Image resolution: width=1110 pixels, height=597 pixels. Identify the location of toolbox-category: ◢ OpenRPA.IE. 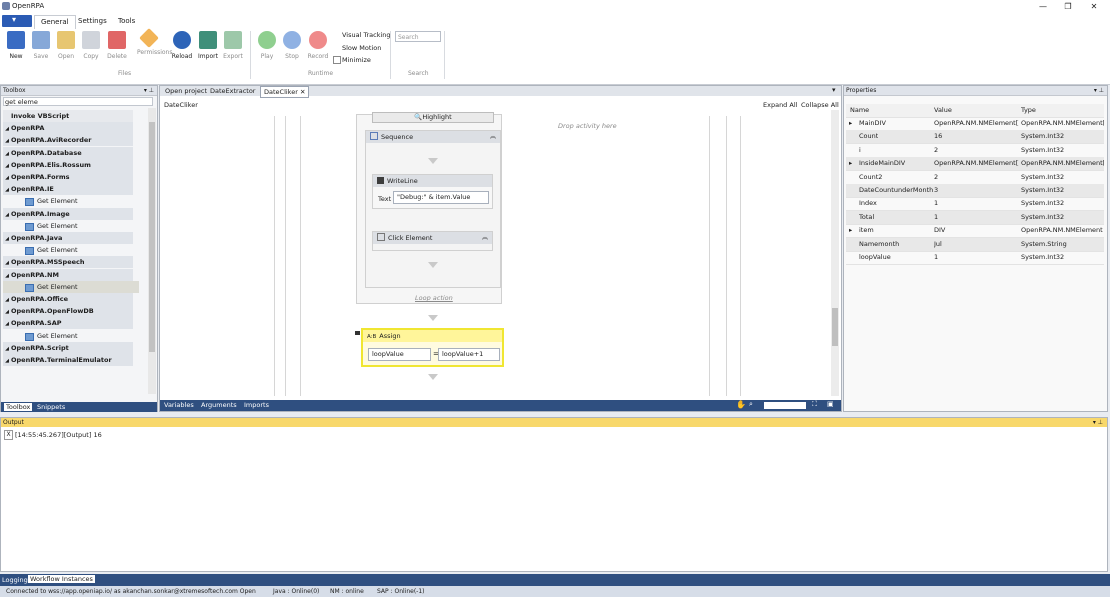
(68, 189).